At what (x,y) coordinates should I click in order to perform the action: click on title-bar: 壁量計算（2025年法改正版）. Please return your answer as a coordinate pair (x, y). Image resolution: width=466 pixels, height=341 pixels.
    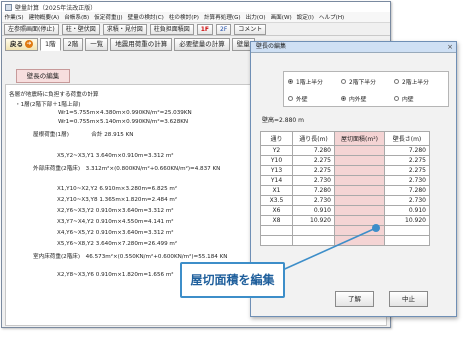
    Looking at the image, I should click on (196, 7).